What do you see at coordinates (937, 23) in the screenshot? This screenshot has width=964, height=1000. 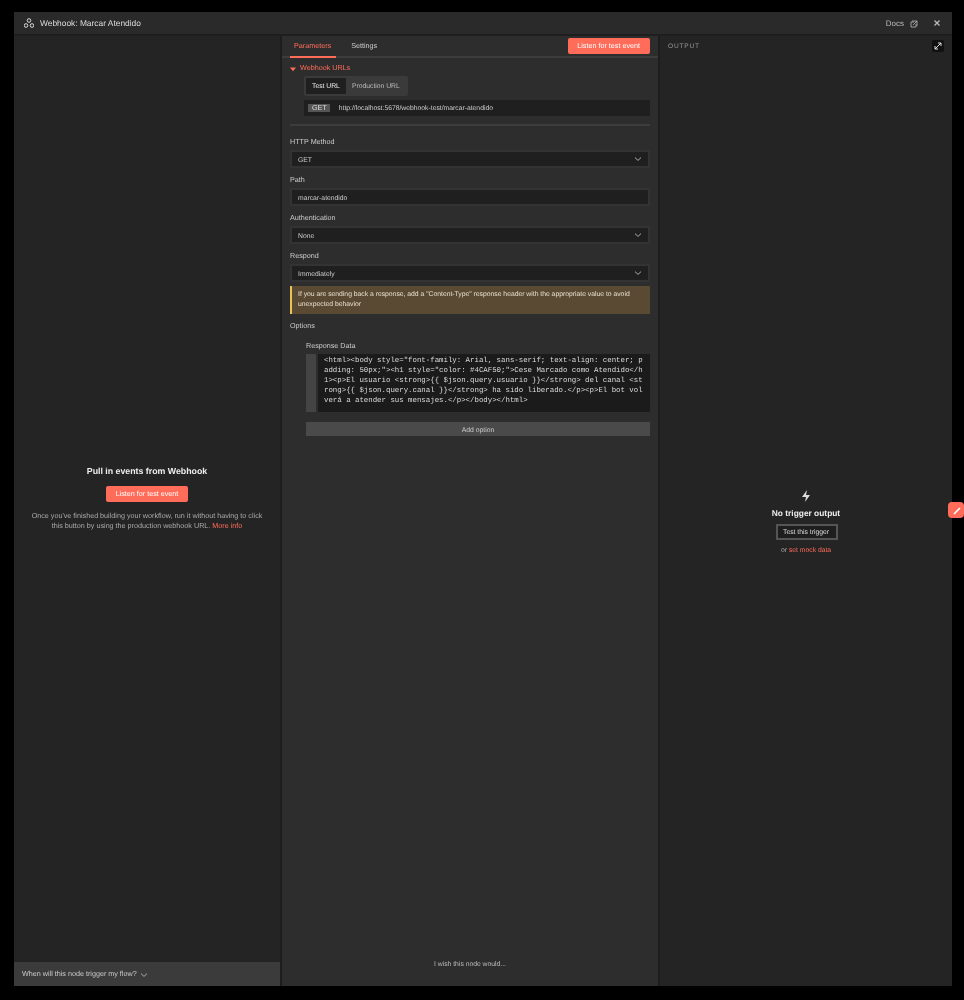 I see `close-icon` at bounding box center [937, 23].